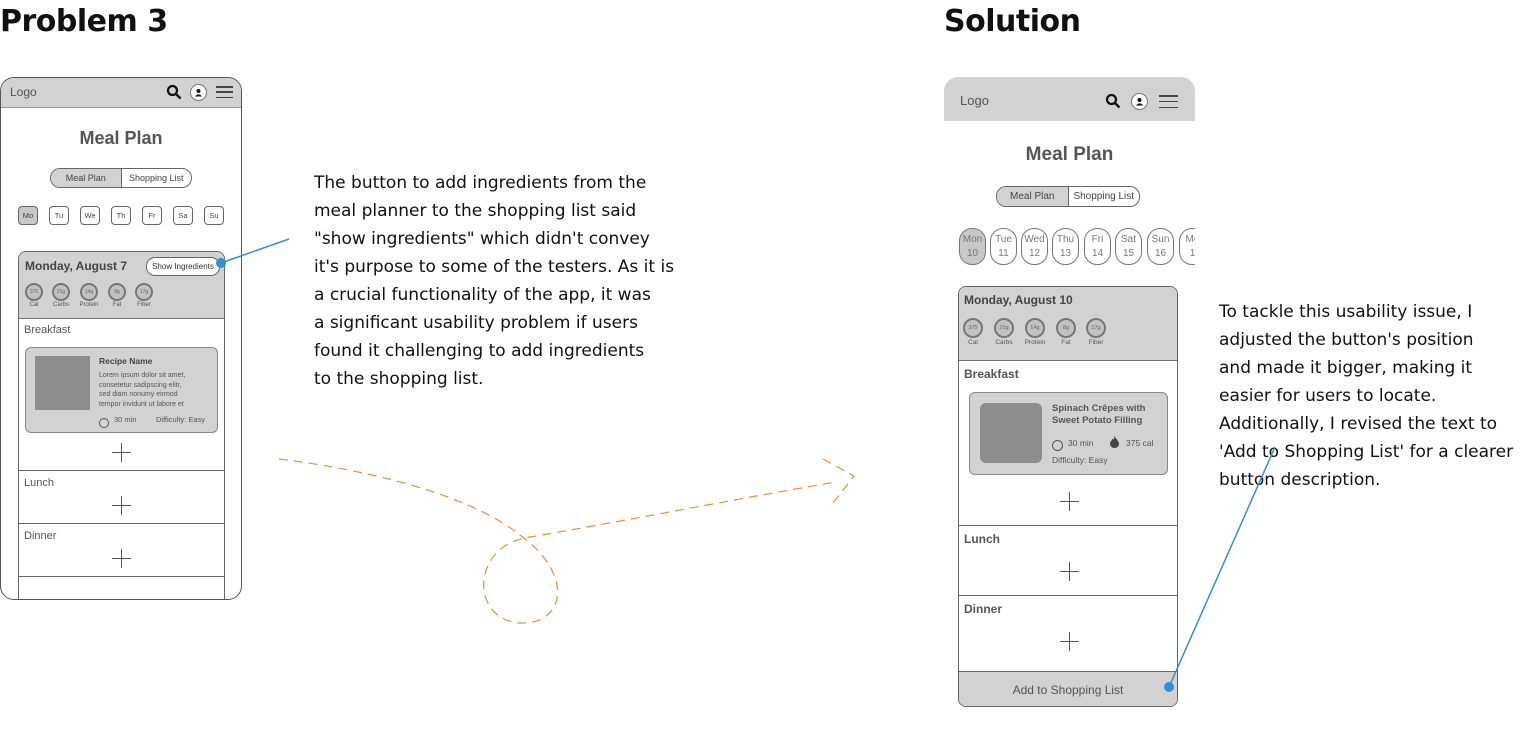 The height and width of the screenshot is (737, 1525). I want to click on nutrient-value: 21g, so click(61, 292).